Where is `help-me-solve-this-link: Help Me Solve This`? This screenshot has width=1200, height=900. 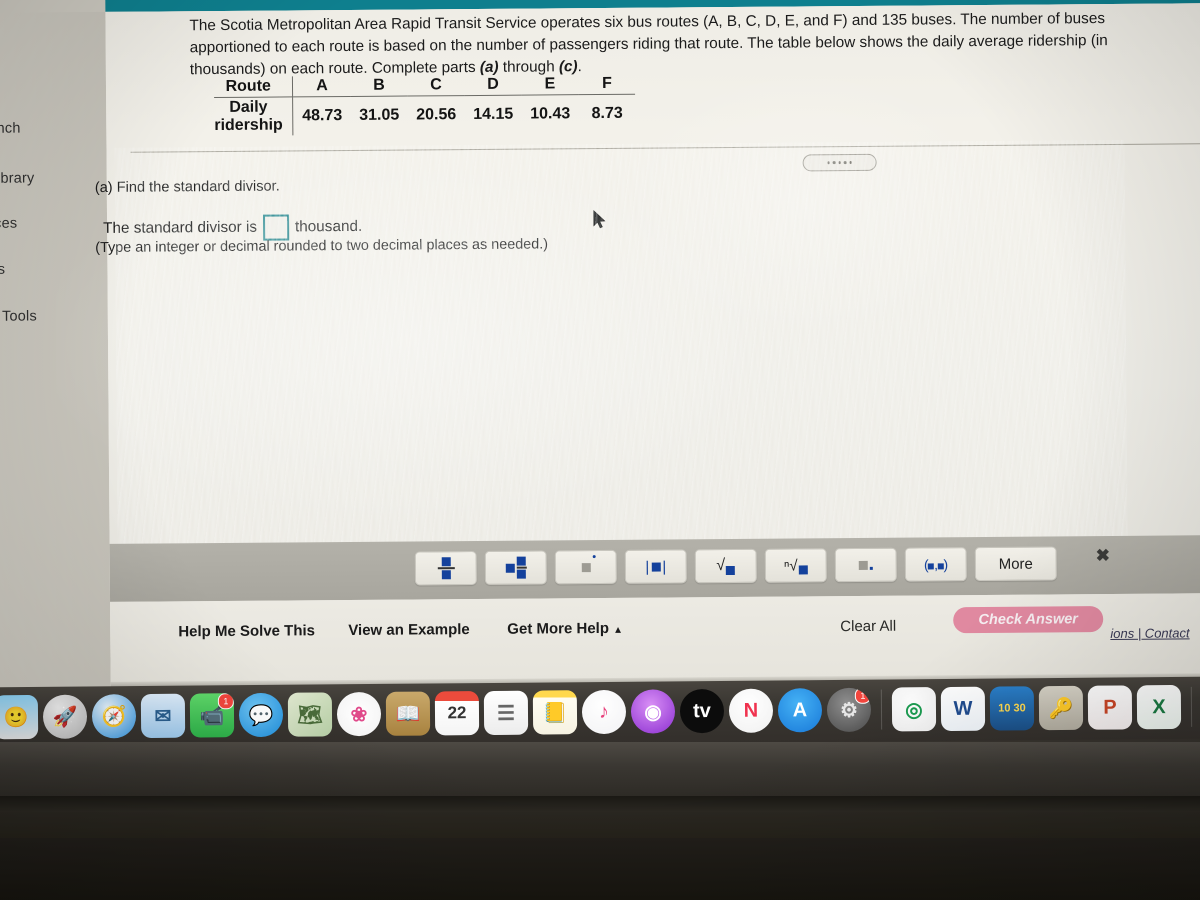 help-me-solve-this-link: Help Me Solve This is located at coordinates (246, 631).